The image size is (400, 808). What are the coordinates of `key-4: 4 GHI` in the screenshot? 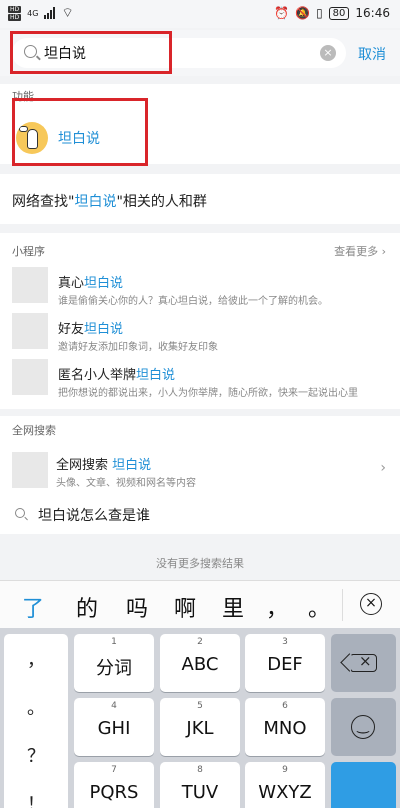 It's located at (114, 727).